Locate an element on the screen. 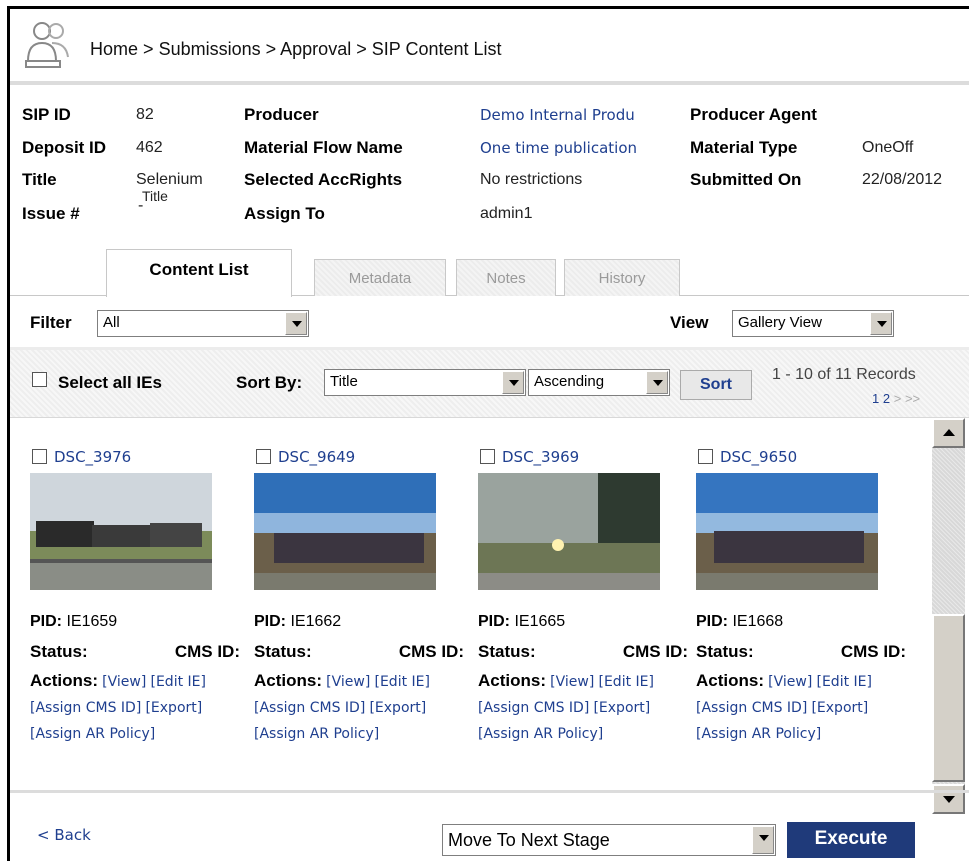 The height and width of the screenshot is (861, 969). sip-id-value: 82 is located at coordinates (145, 114).